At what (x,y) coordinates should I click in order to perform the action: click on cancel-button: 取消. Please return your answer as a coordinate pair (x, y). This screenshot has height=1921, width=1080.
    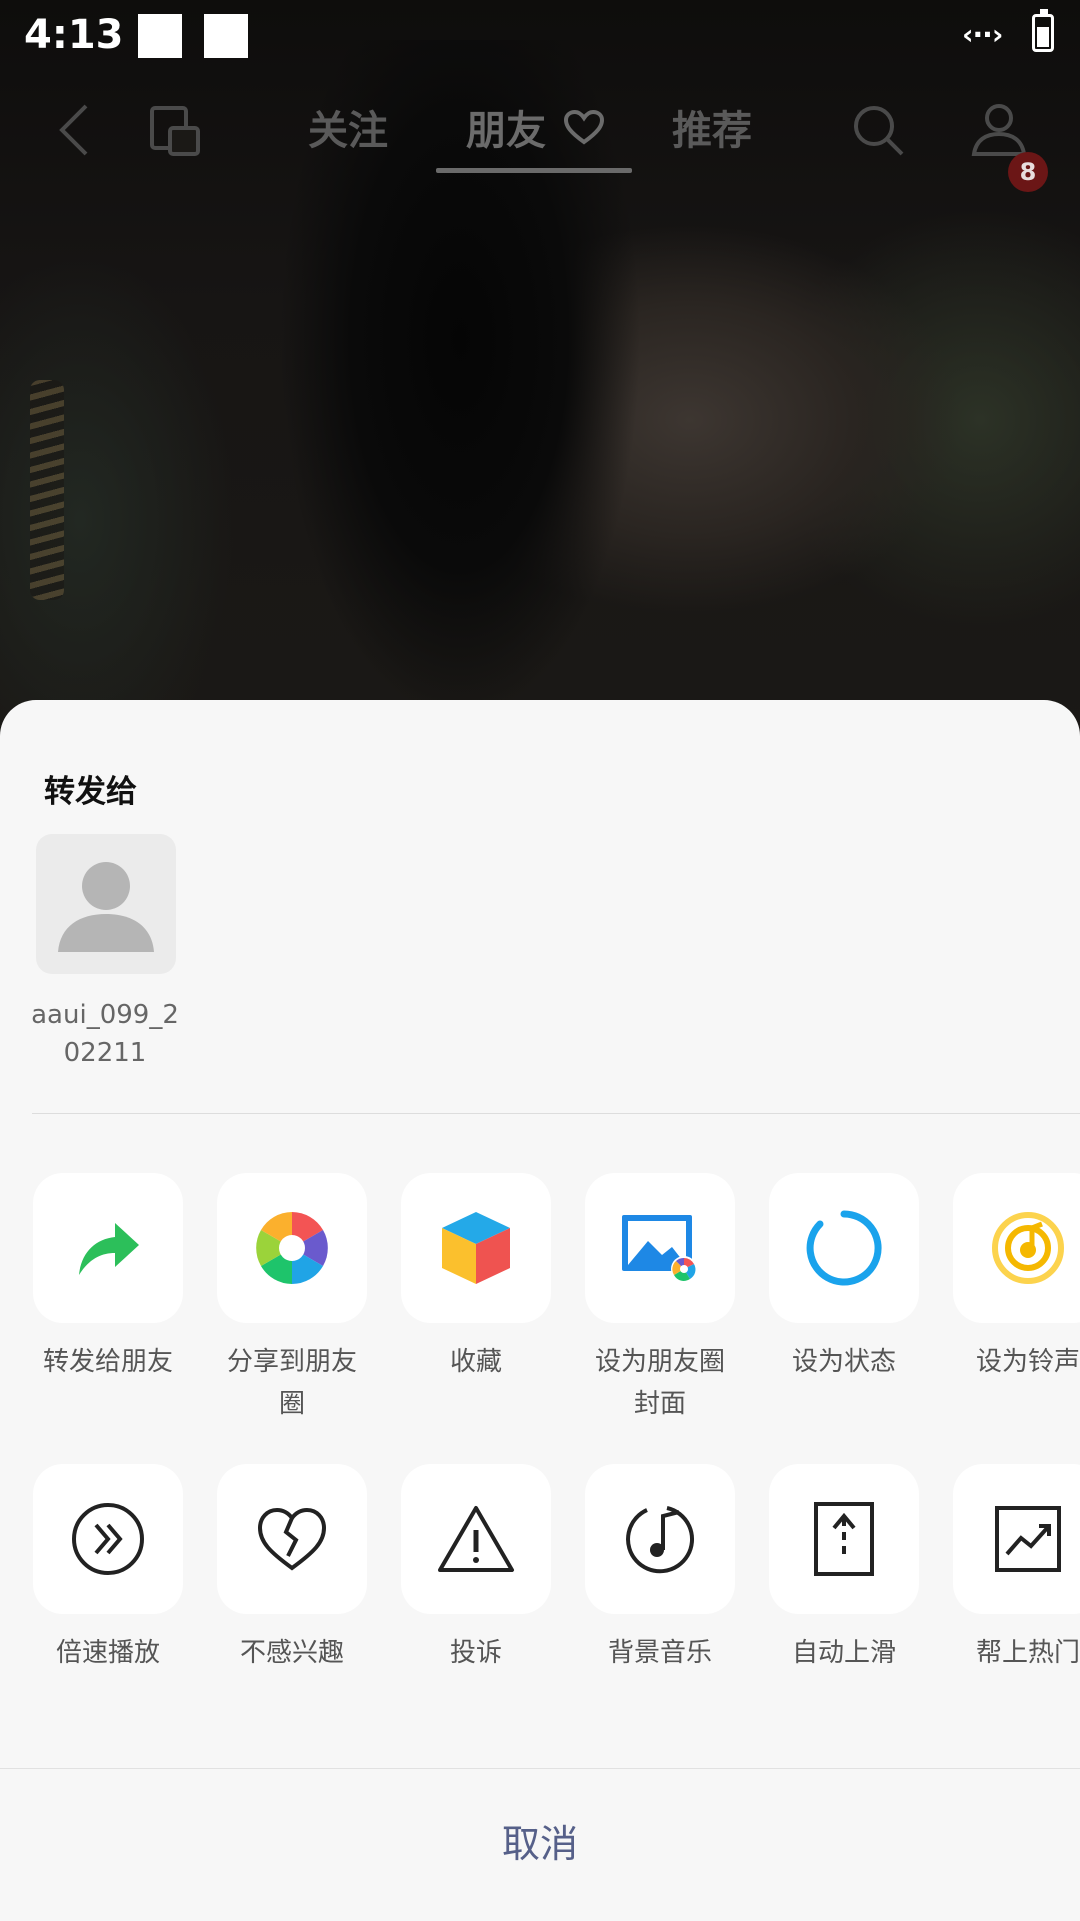
    Looking at the image, I should click on (540, 1845).